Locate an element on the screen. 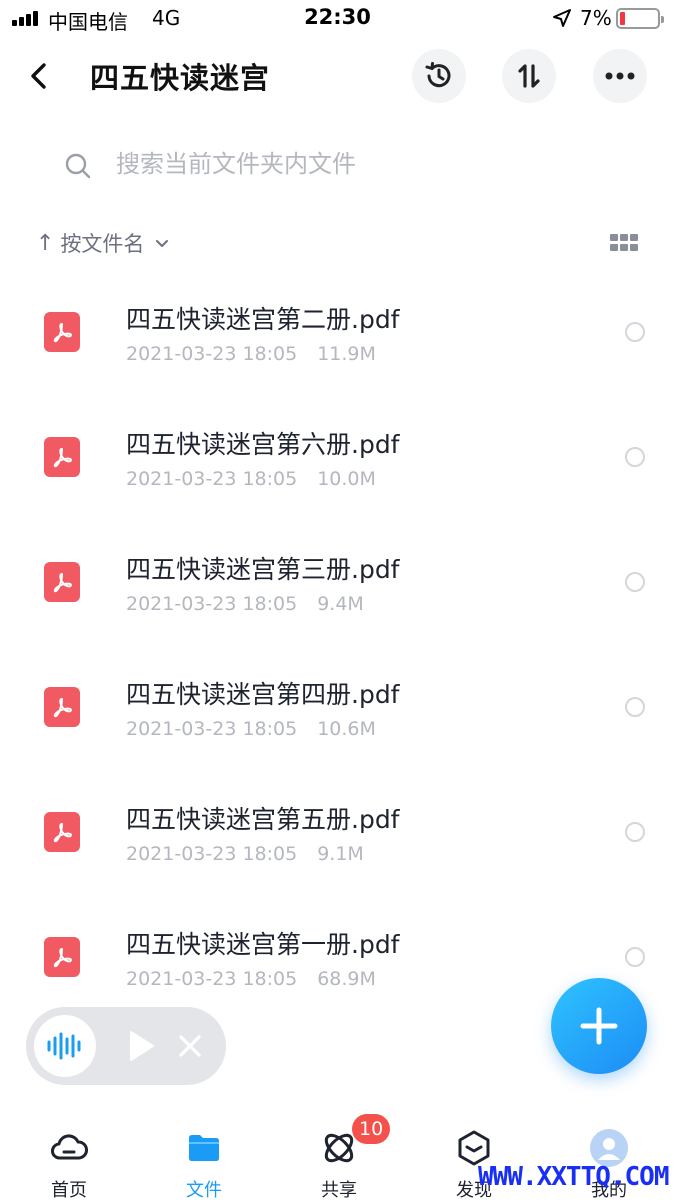  search-icon is located at coordinates (78, 166).